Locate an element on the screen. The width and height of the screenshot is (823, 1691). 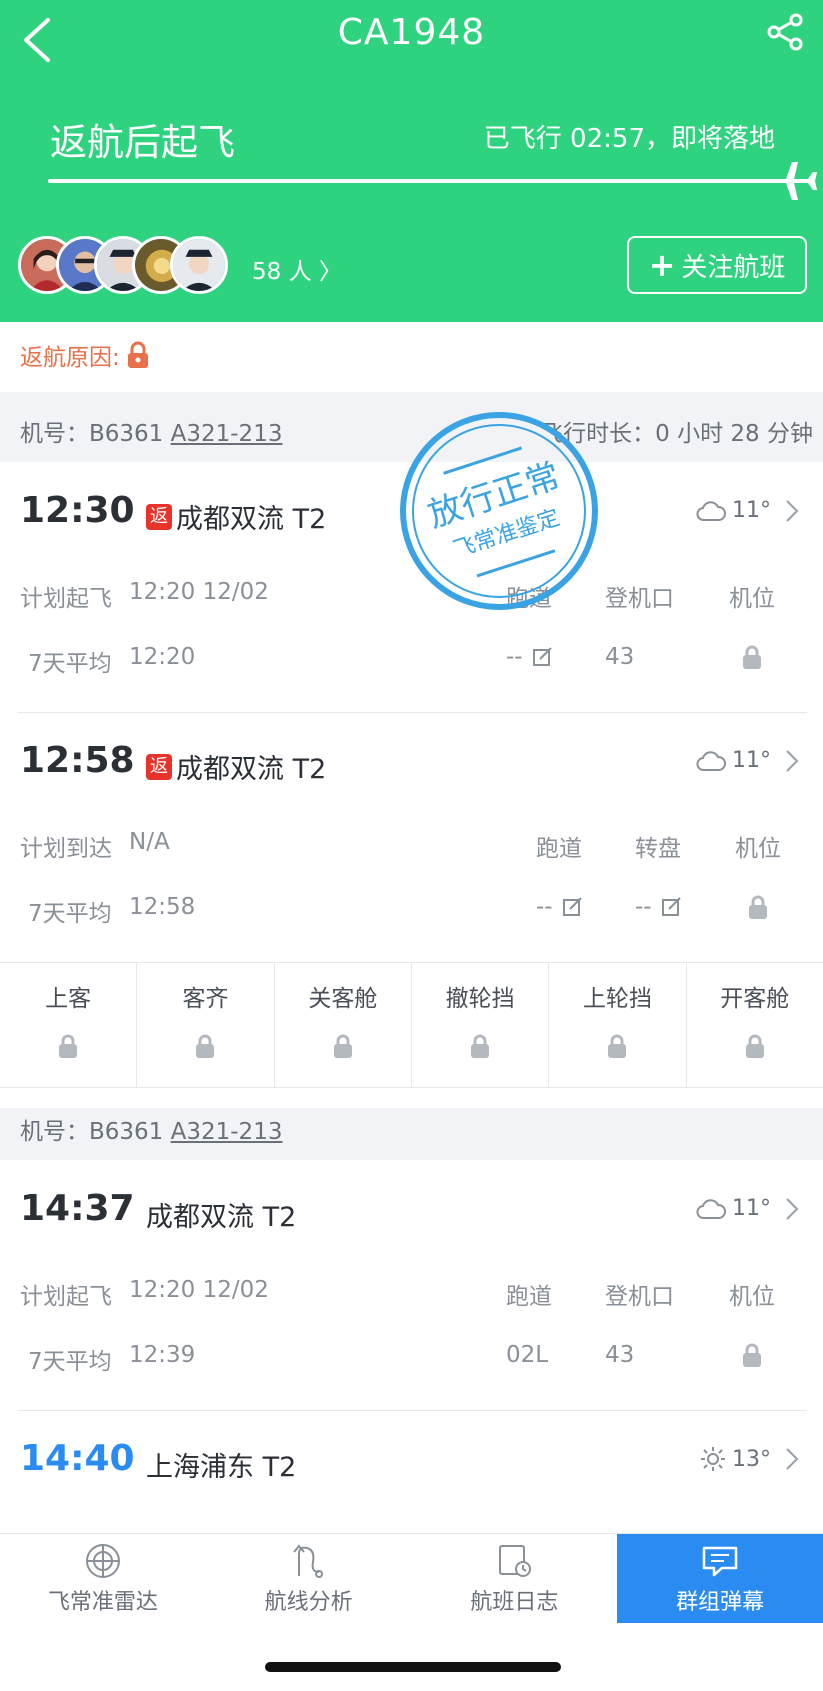
plan-label: 计划起飞 is located at coordinates (66, 1297).